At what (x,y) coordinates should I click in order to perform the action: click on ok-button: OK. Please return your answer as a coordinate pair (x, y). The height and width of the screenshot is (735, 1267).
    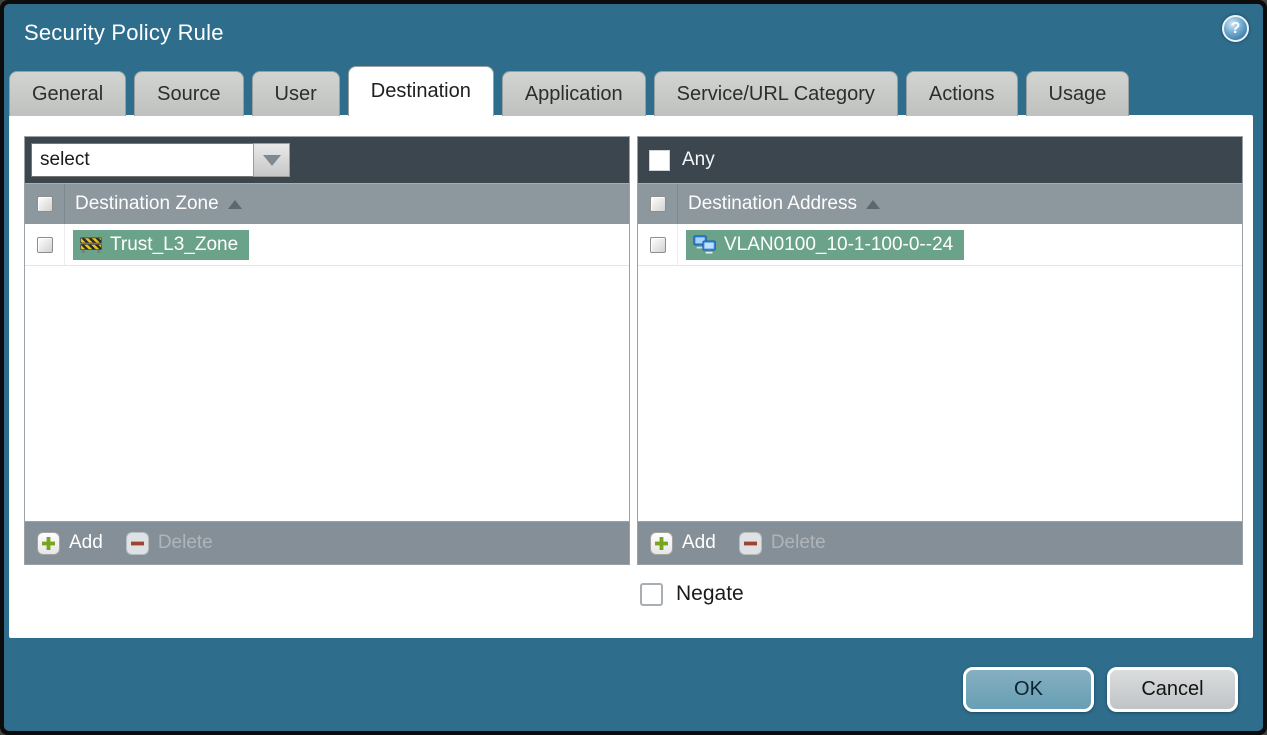
    Looking at the image, I should click on (1028, 689).